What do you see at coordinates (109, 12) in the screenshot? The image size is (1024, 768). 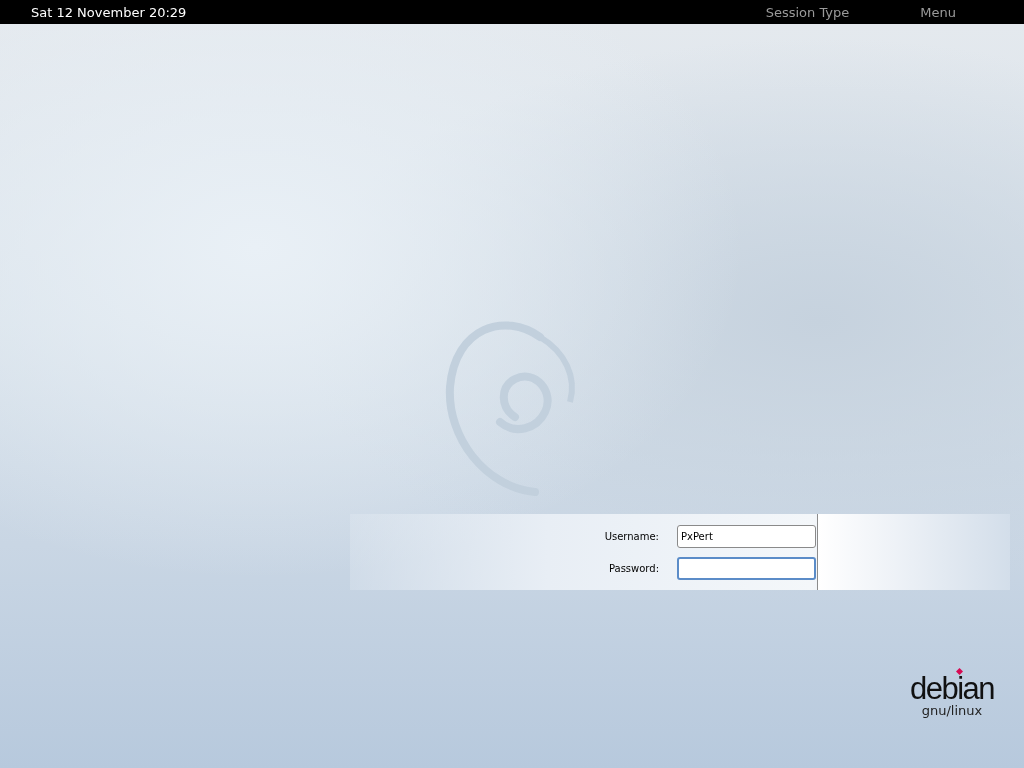 I see `clock: Sat 12 November 20:29` at bounding box center [109, 12].